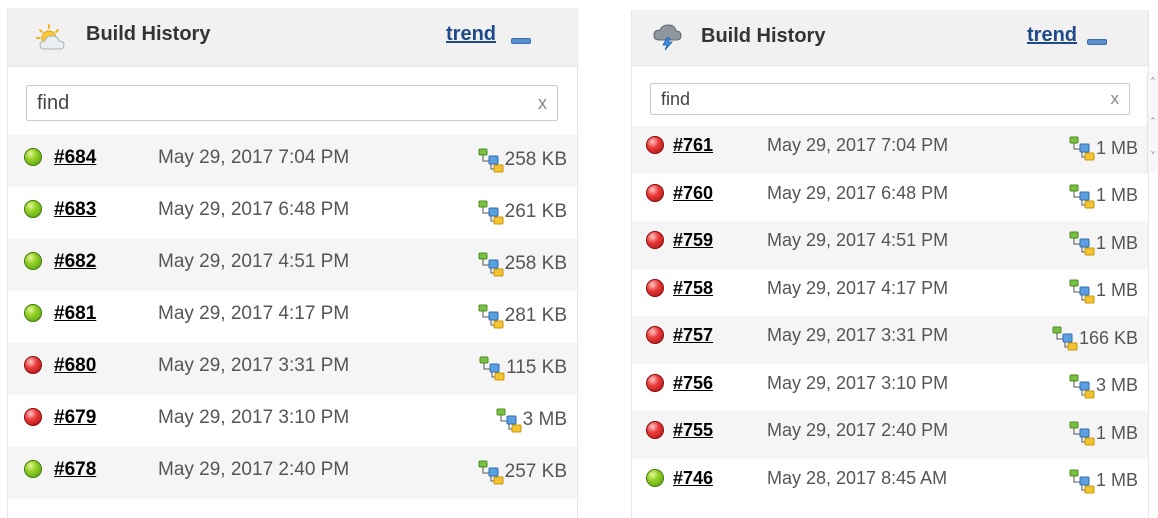 The width and height of the screenshot is (1158, 518). Describe the element at coordinates (1153, 83) in the screenshot. I see `arrow-up-icon: ˄` at that location.